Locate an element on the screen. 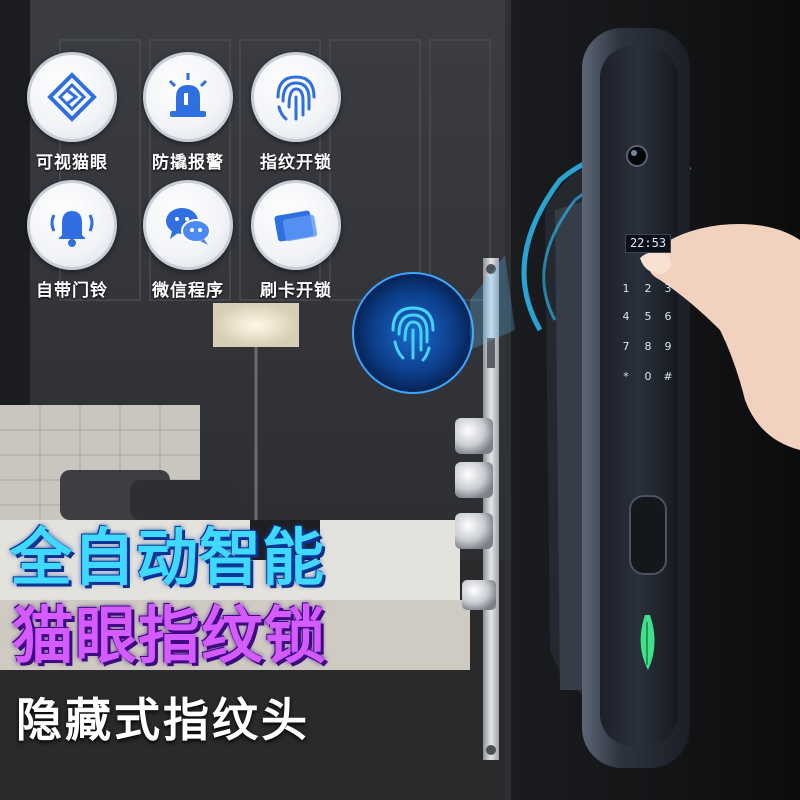 The image size is (800, 800). feature-doorbell: 自带门铃 is located at coordinates (72, 240).